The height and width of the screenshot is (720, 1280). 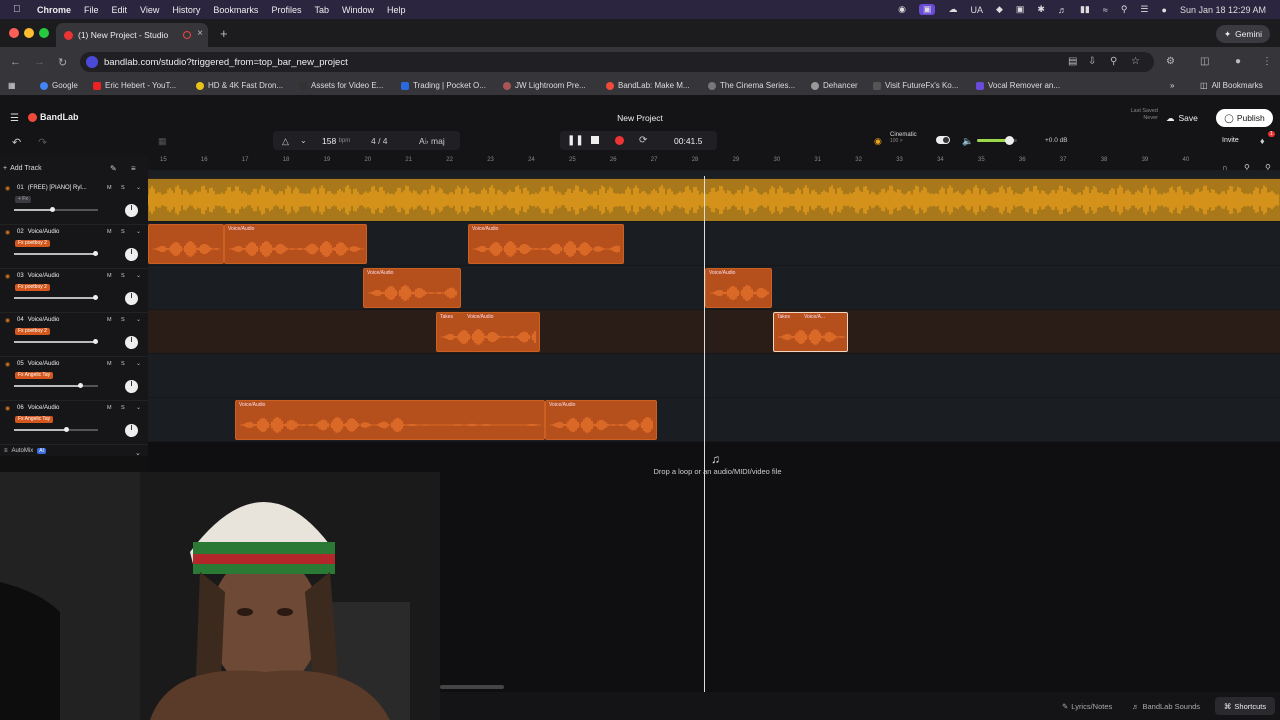 What do you see at coordinates (1072, 61) in the screenshot?
I see `tab-search-icon: ▤` at bounding box center [1072, 61].